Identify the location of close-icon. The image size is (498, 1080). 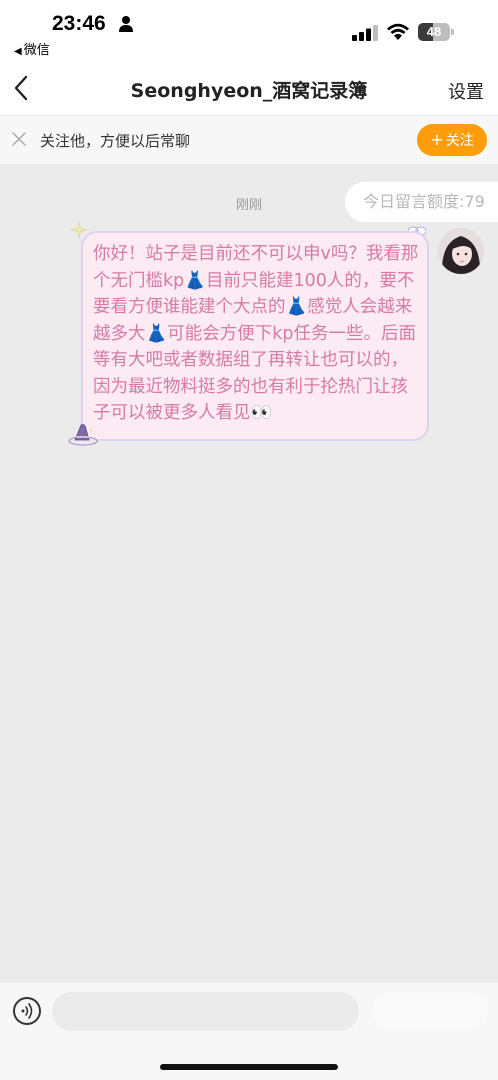
(19, 139).